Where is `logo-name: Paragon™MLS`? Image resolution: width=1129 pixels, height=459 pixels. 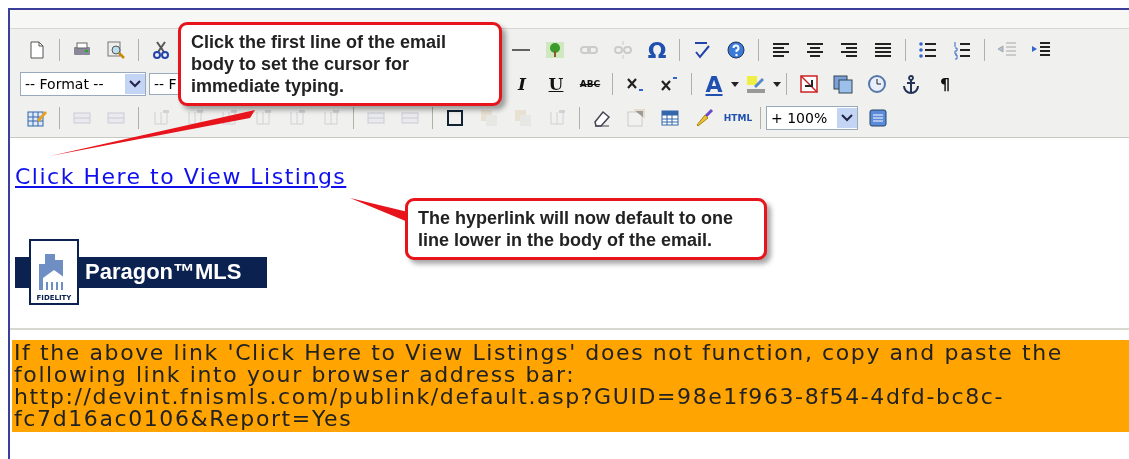 logo-name: Paragon™MLS is located at coordinates (163, 272).